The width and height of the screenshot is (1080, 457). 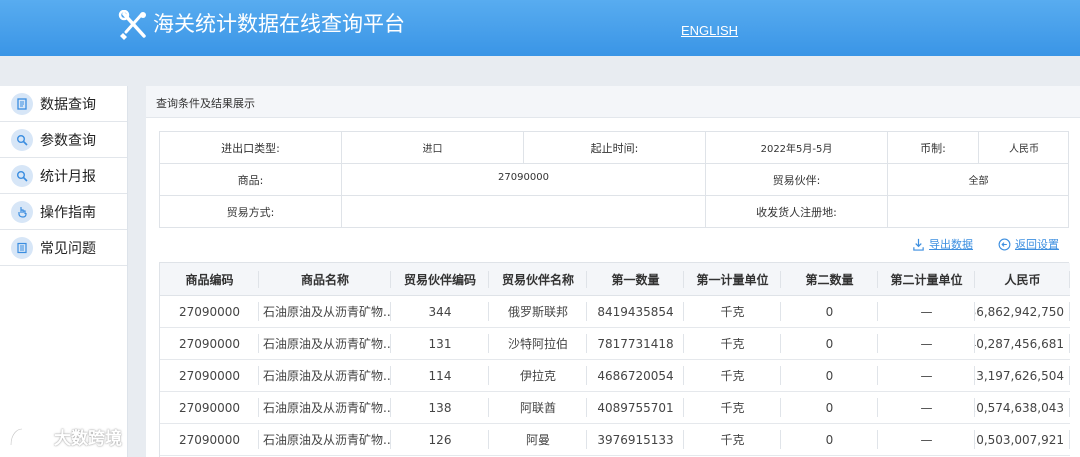 I want to click on panel-title: 查询条件及结果展示, so click(x=205, y=103).